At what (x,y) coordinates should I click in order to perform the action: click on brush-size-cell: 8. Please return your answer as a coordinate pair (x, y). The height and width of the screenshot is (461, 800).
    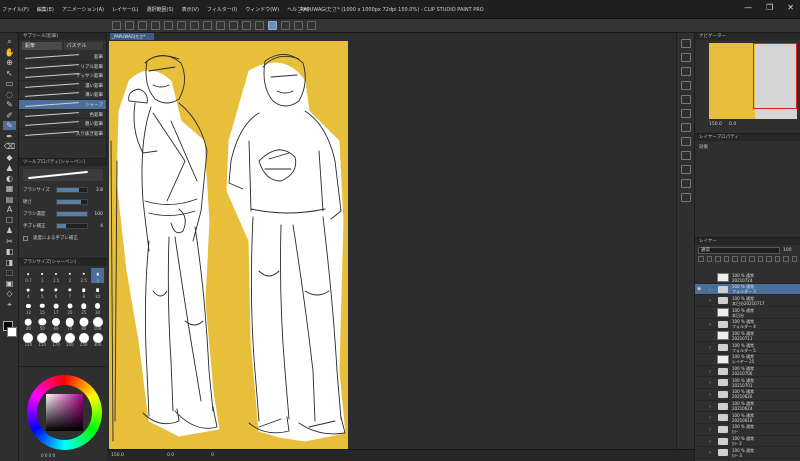
    Looking at the image, I should click on (83, 291).